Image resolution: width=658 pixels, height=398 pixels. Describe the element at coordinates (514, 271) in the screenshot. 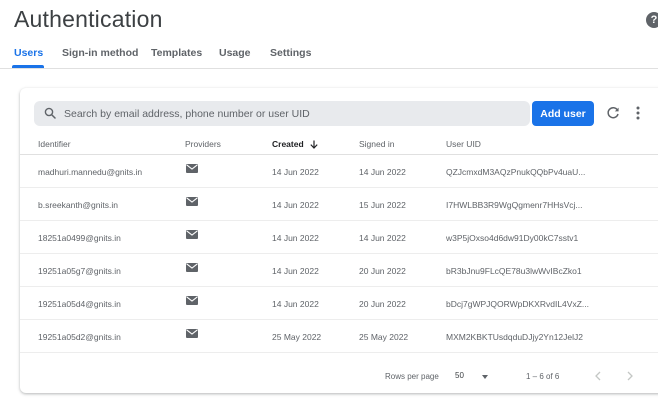

I see `cell-user-uid: bR3bJnu9FLcQE78u3lwWvIBcZko1` at that location.